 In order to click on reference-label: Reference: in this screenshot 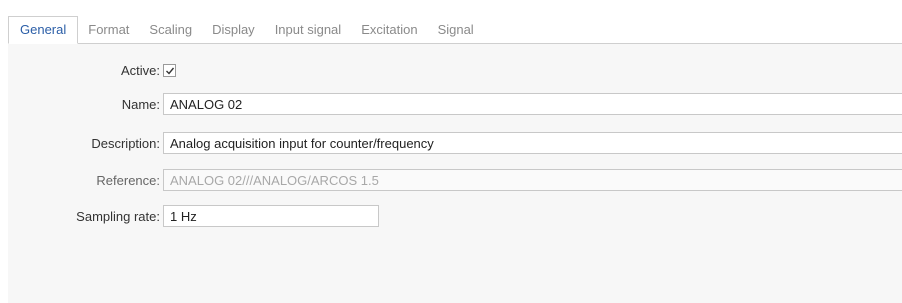, I will do `click(128, 180)`.